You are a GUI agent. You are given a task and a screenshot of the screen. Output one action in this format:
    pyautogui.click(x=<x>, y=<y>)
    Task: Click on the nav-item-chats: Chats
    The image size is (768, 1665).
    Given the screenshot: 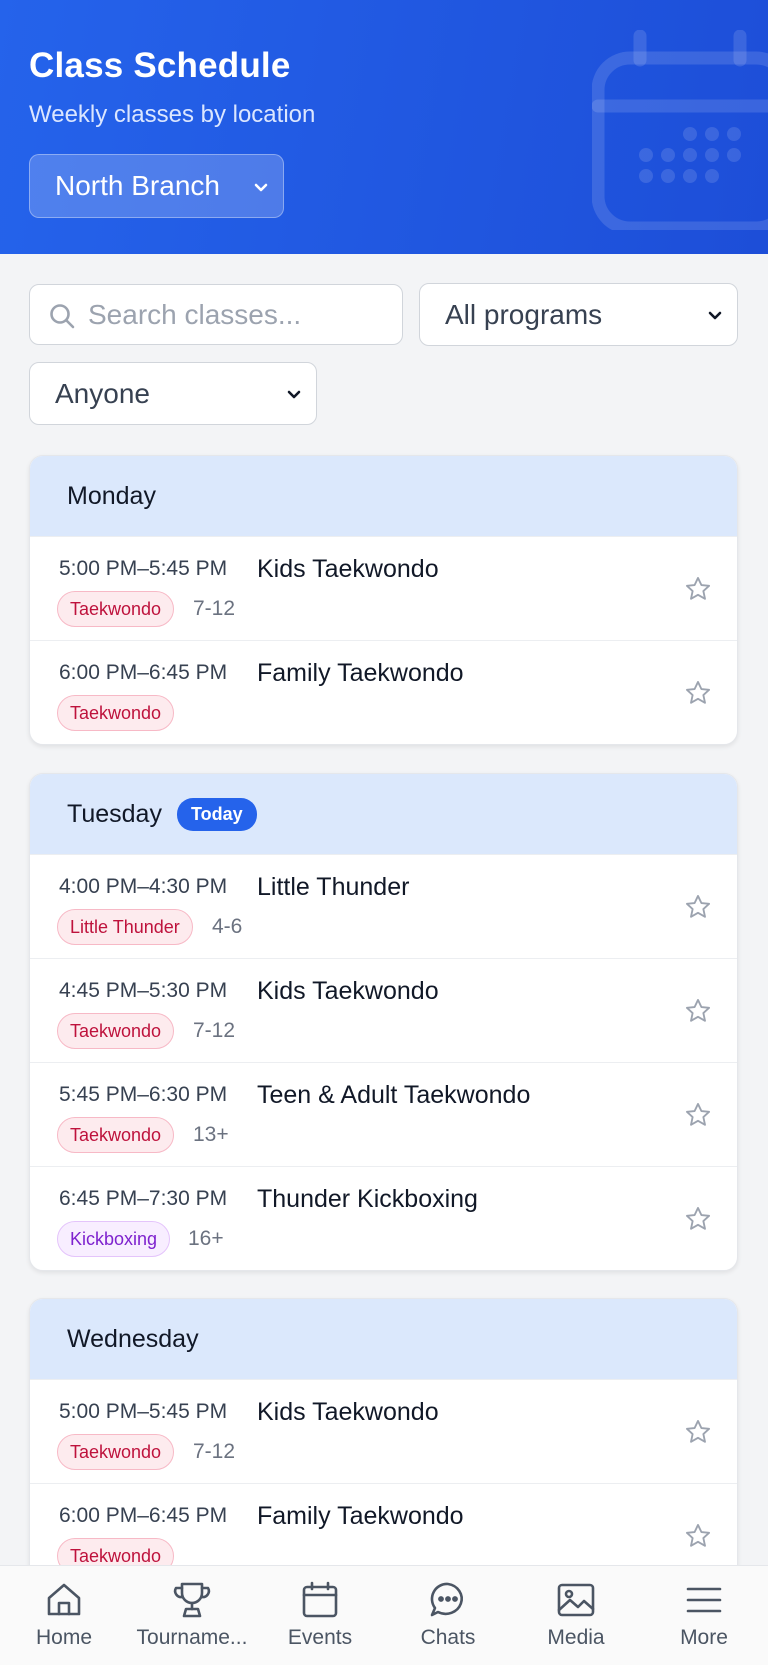 What is the action you would take?
    pyautogui.click(x=448, y=1615)
    